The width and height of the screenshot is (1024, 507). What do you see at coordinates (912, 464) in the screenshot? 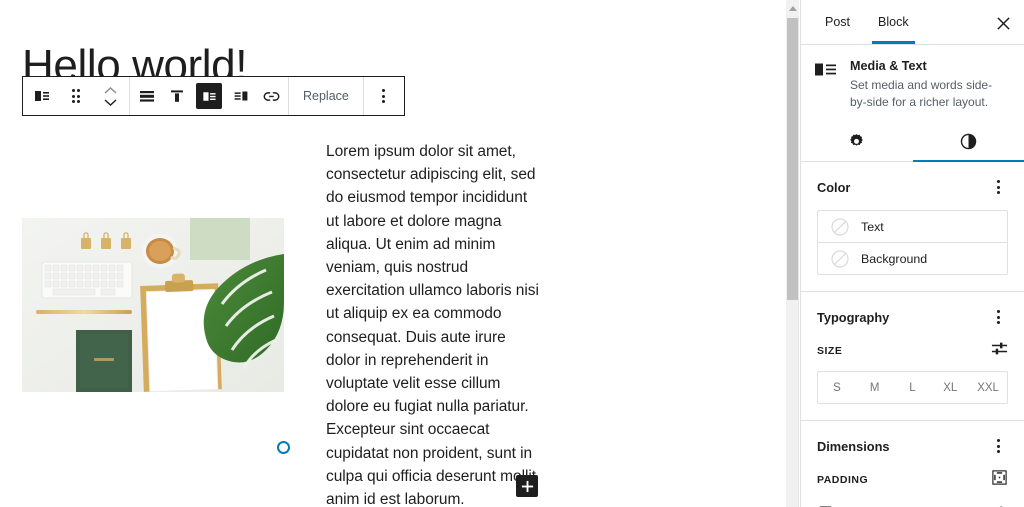
I see `dimensions-panel: Dimensions PADDING` at bounding box center [912, 464].